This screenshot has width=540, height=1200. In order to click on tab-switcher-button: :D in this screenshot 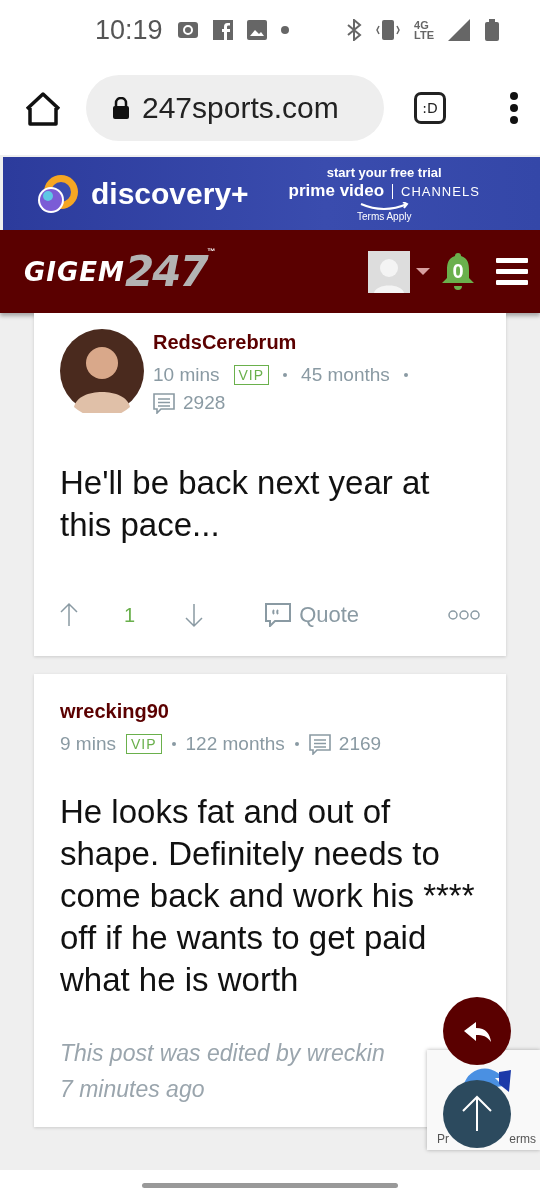, I will do `click(430, 107)`.